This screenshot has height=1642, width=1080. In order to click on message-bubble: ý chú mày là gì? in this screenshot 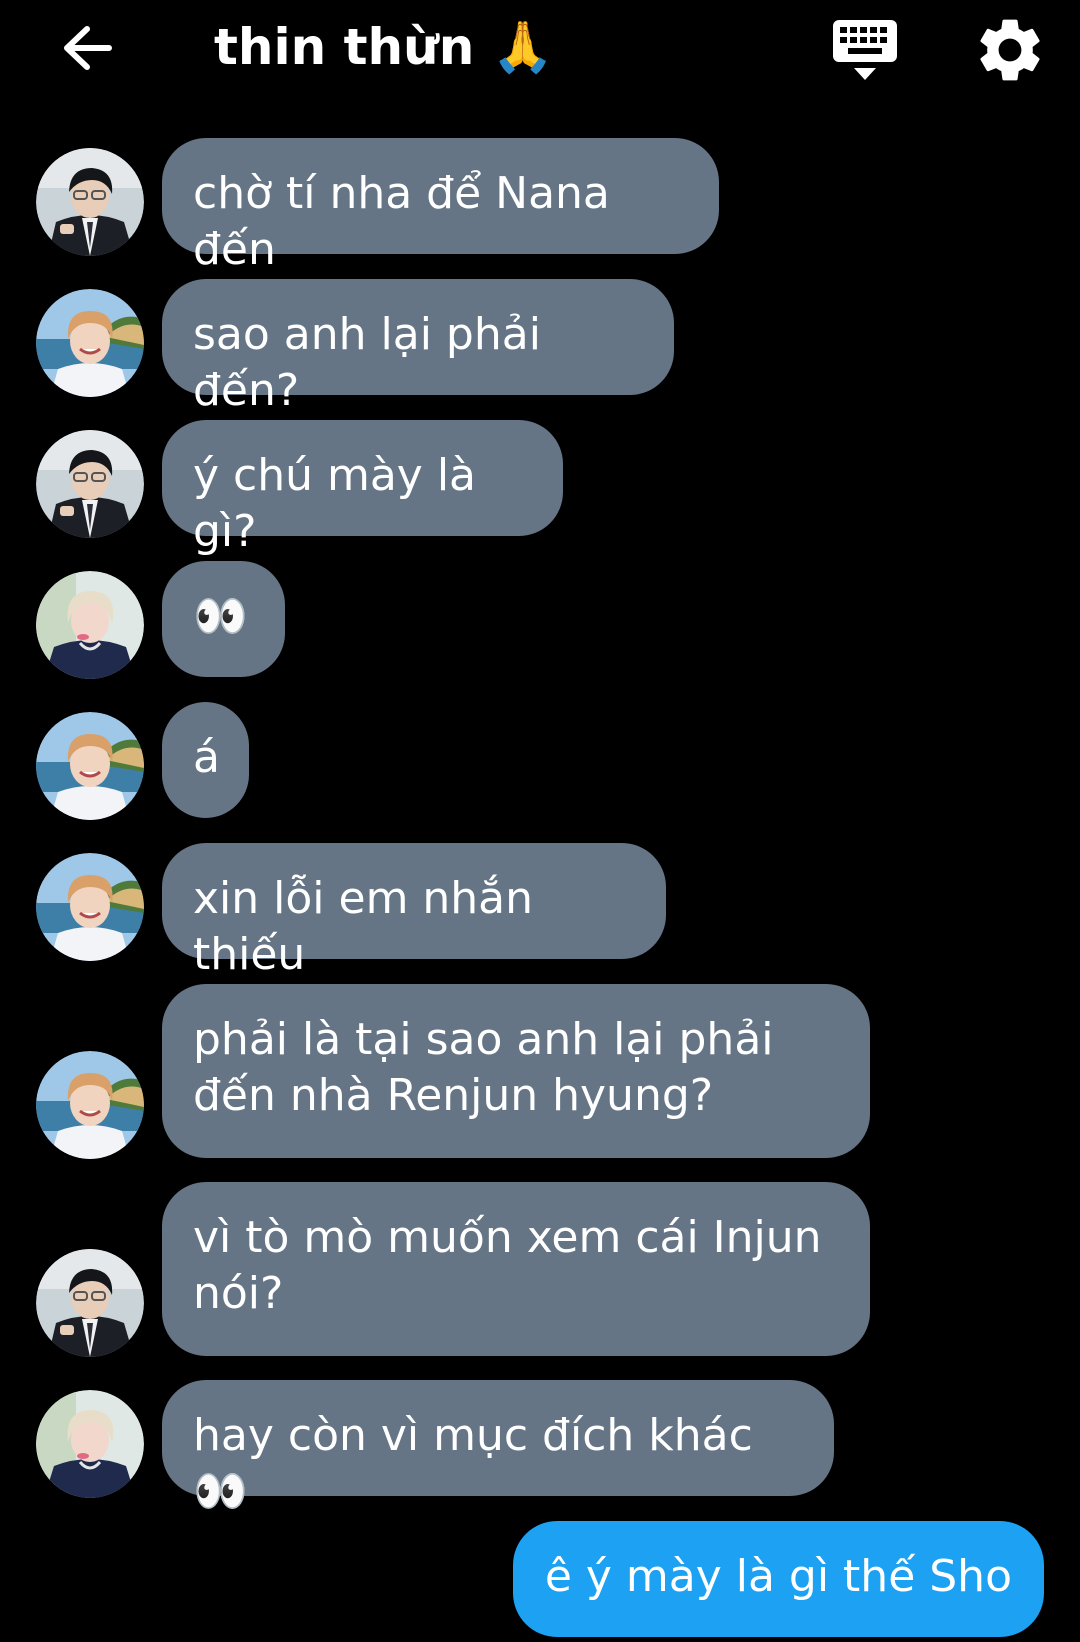, I will do `click(362, 488)`.